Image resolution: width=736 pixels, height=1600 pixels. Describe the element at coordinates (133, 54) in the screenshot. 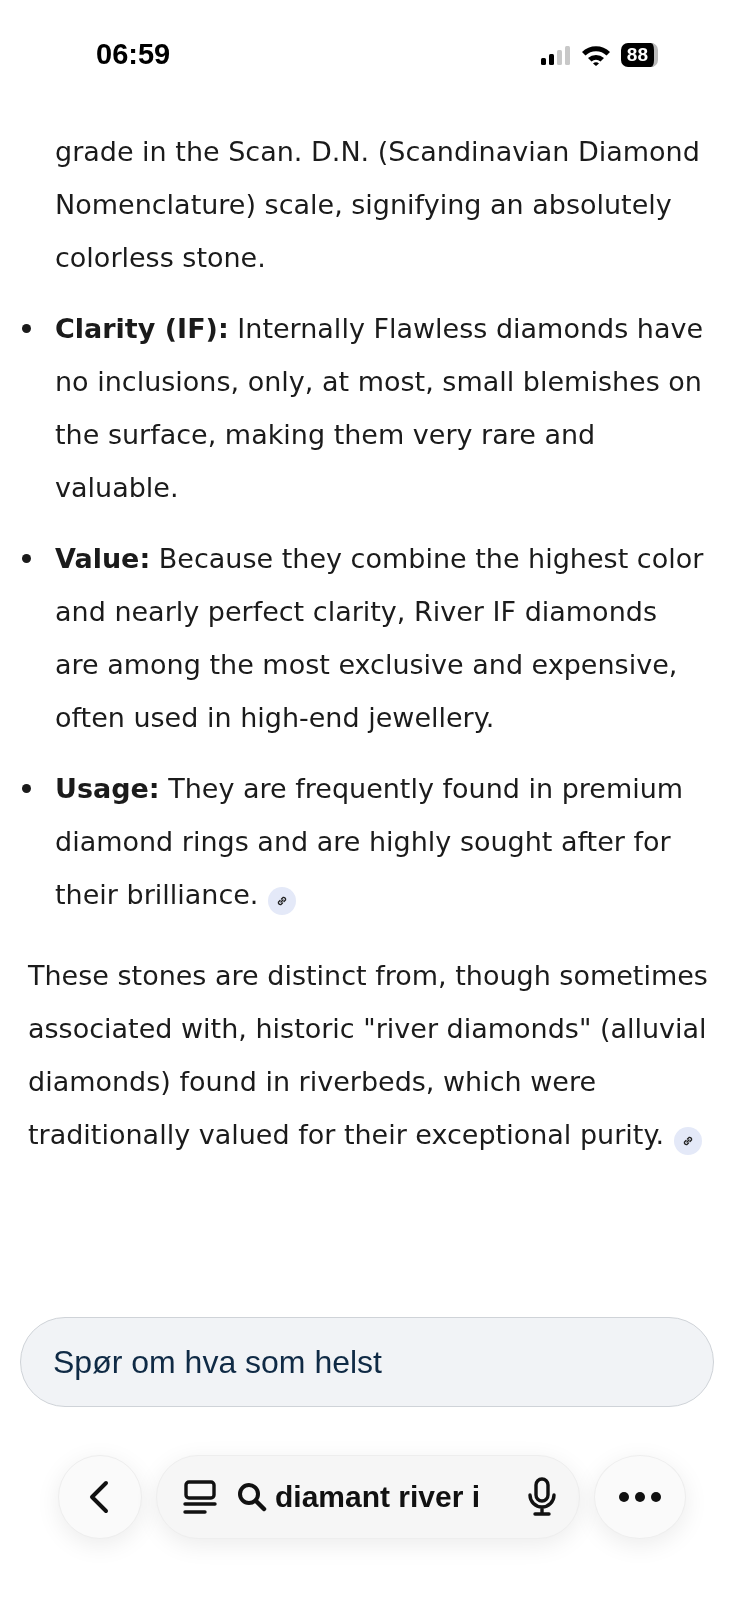

I see `status-time: 06:59` at that location.